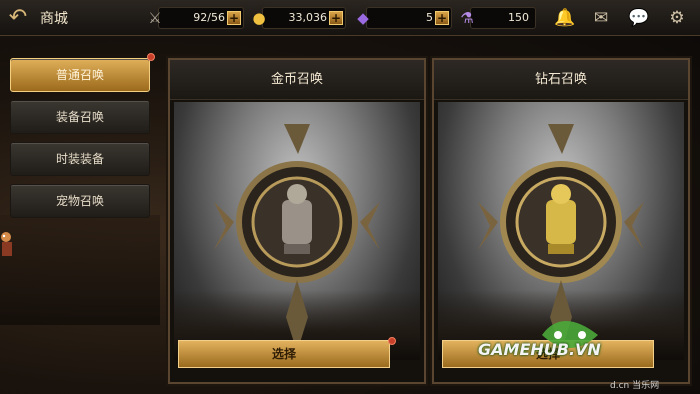 Image resolution: width=700 pixels, height=394 pixels. I want to click on background-floor, so click(80, 270).